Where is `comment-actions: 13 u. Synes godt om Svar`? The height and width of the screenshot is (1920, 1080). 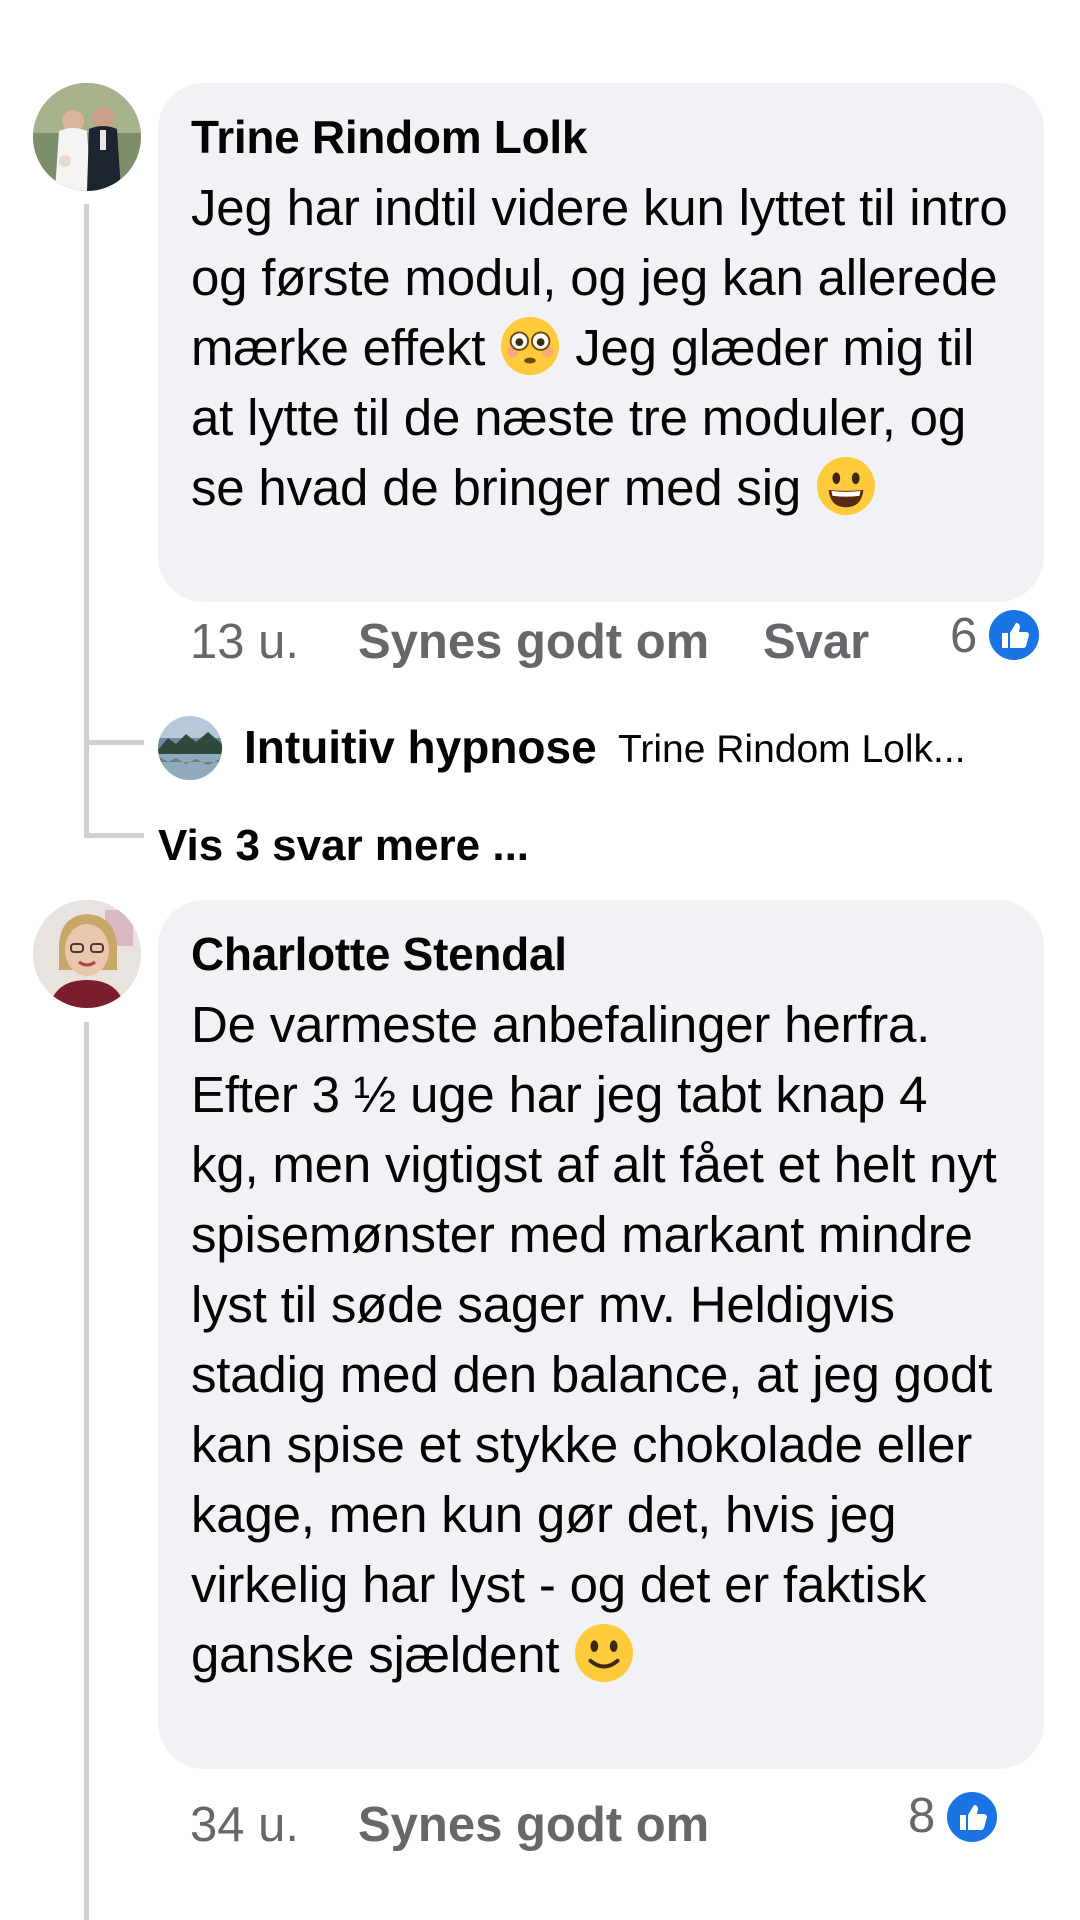
comment-actions: 13 u. Synes godt om Svar is located at coordinates (540, 642).